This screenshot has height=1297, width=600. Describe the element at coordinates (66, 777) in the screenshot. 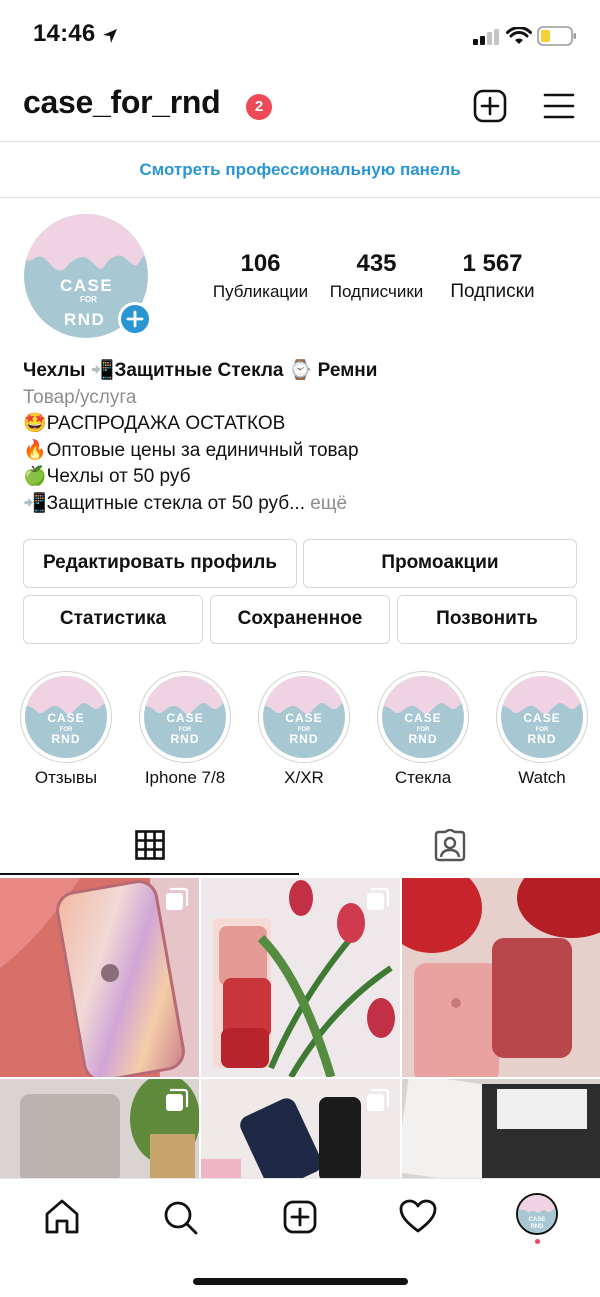

I see `highlight-label: Отзывы` at that location.